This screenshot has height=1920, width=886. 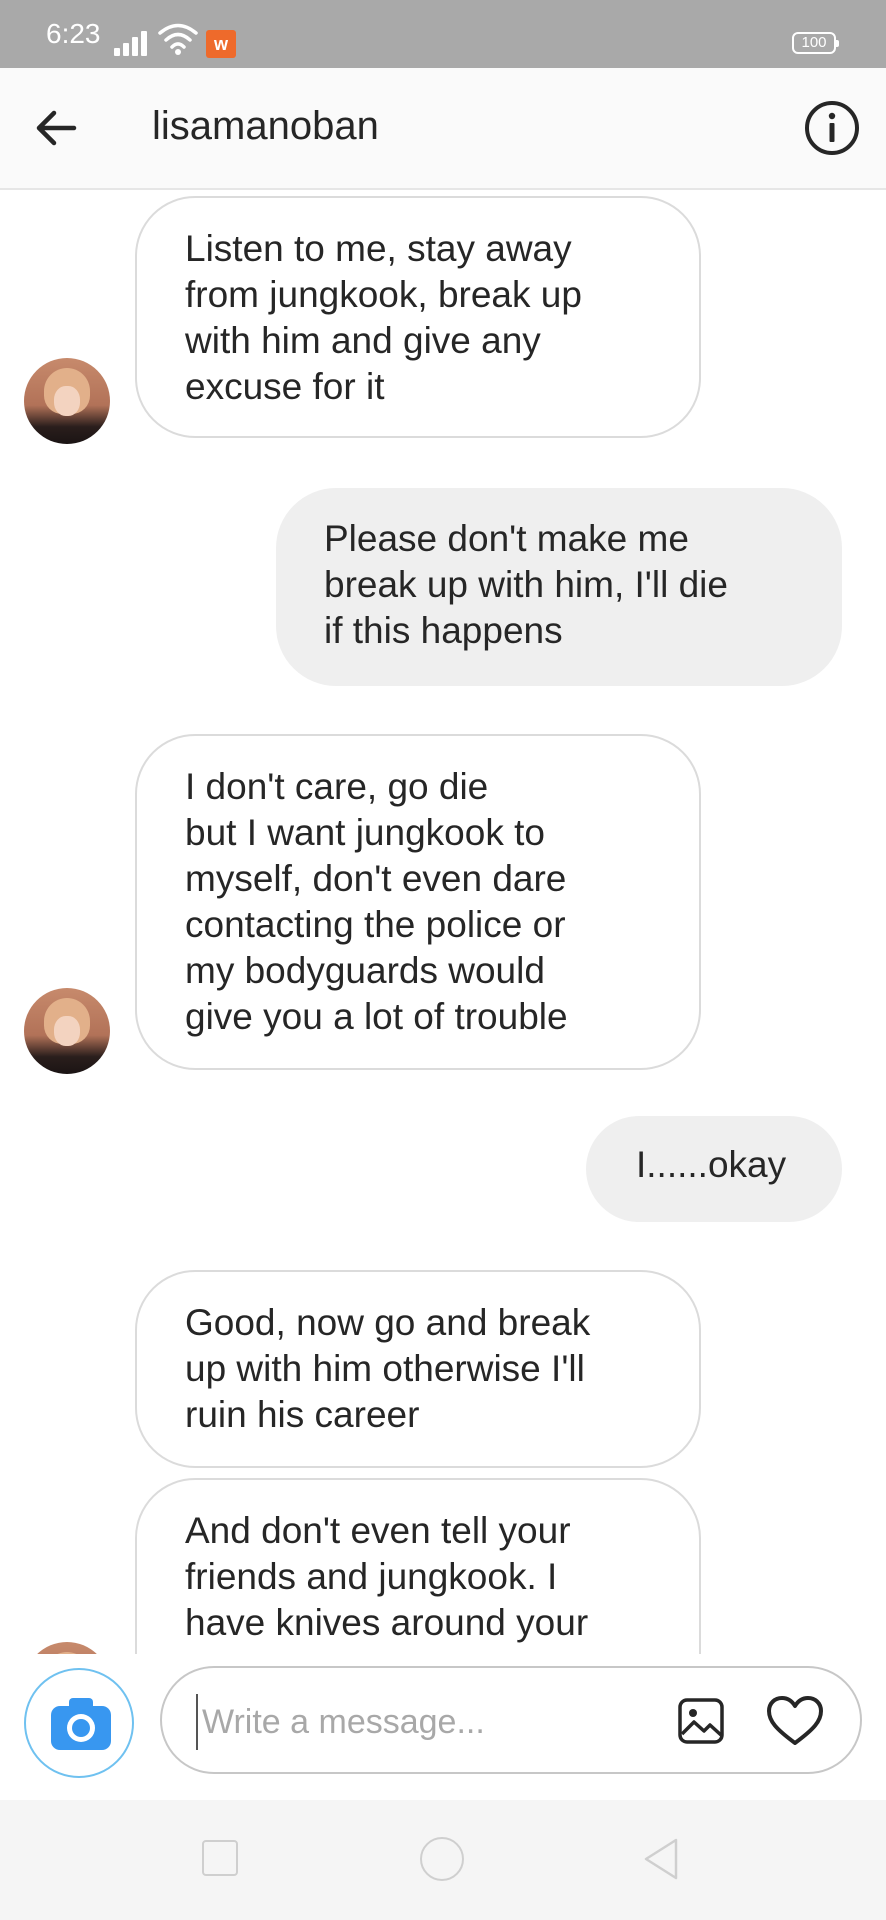 I want to click on w-app-icon: w, so click(x=221, y=44).